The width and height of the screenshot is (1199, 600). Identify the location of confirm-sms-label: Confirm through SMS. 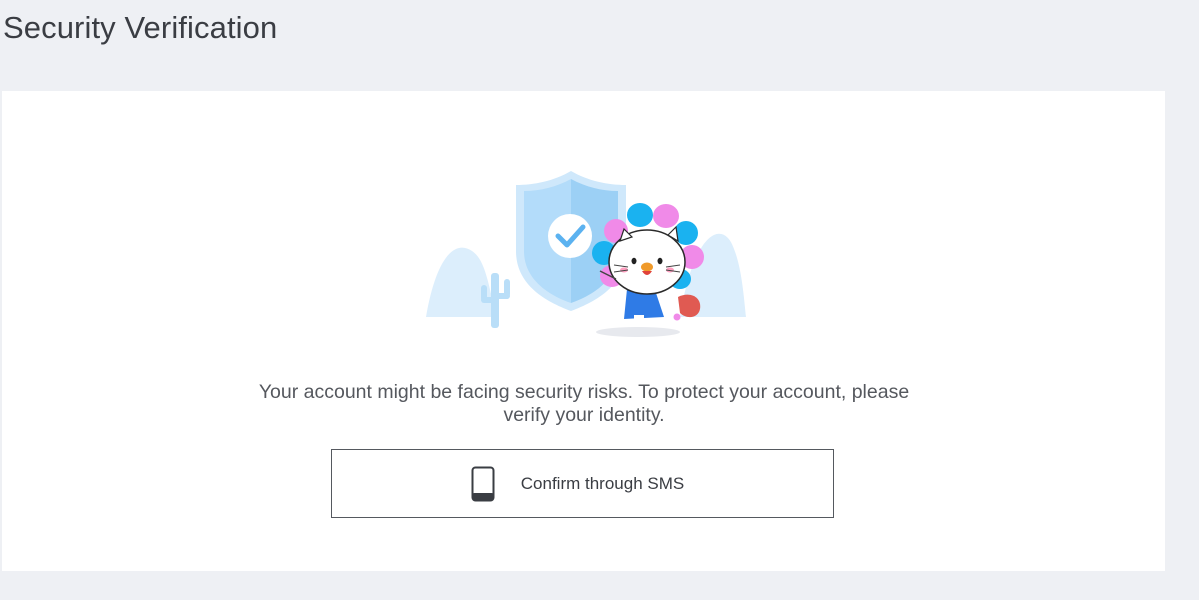
(602, 483).